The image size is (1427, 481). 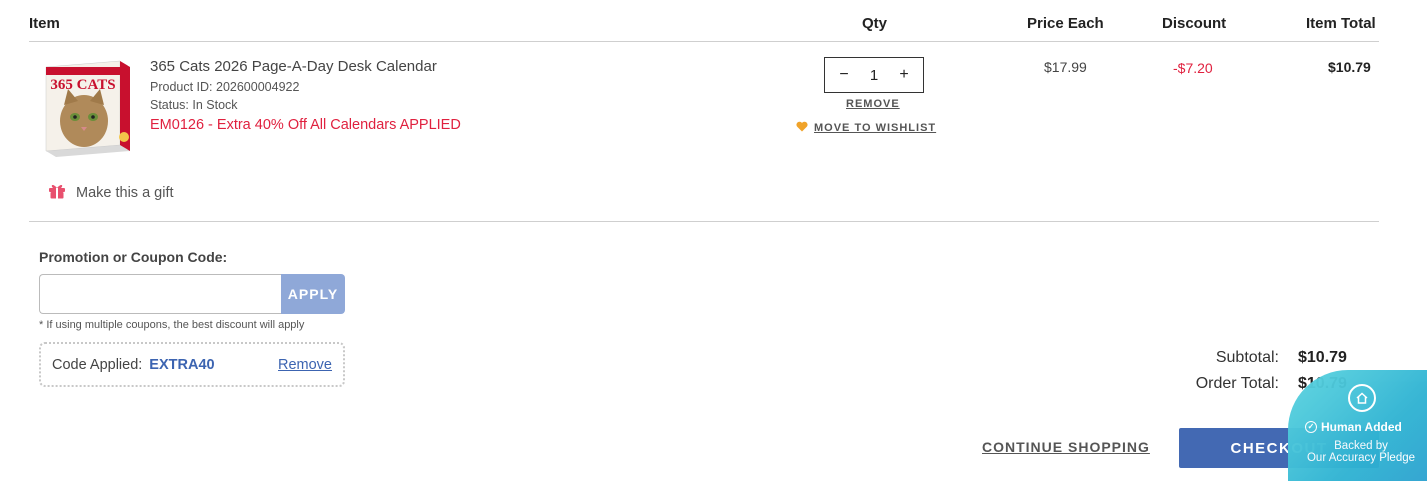 I want to click on subtotal-label: Subtotal:, so click(x=1247, y=357).